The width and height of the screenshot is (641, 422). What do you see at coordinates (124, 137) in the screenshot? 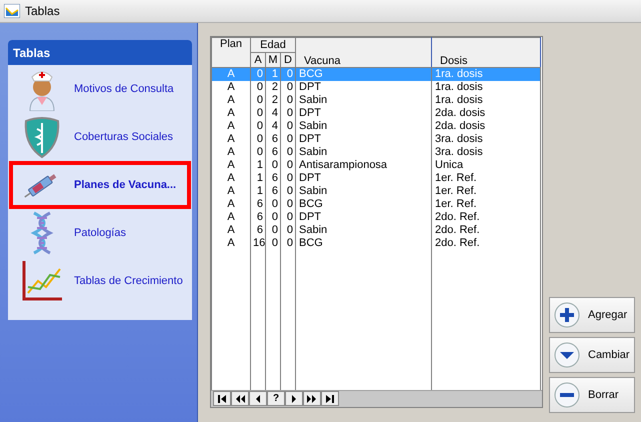
I see `item-label: Coberturas Sociales` at bounding box center [124, 137].